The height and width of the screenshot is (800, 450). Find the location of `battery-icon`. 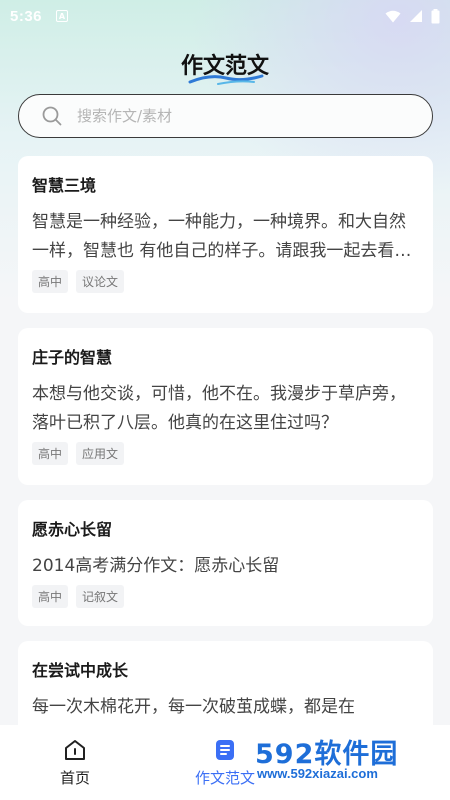

battery-icon is located at coordinates (435, 15).